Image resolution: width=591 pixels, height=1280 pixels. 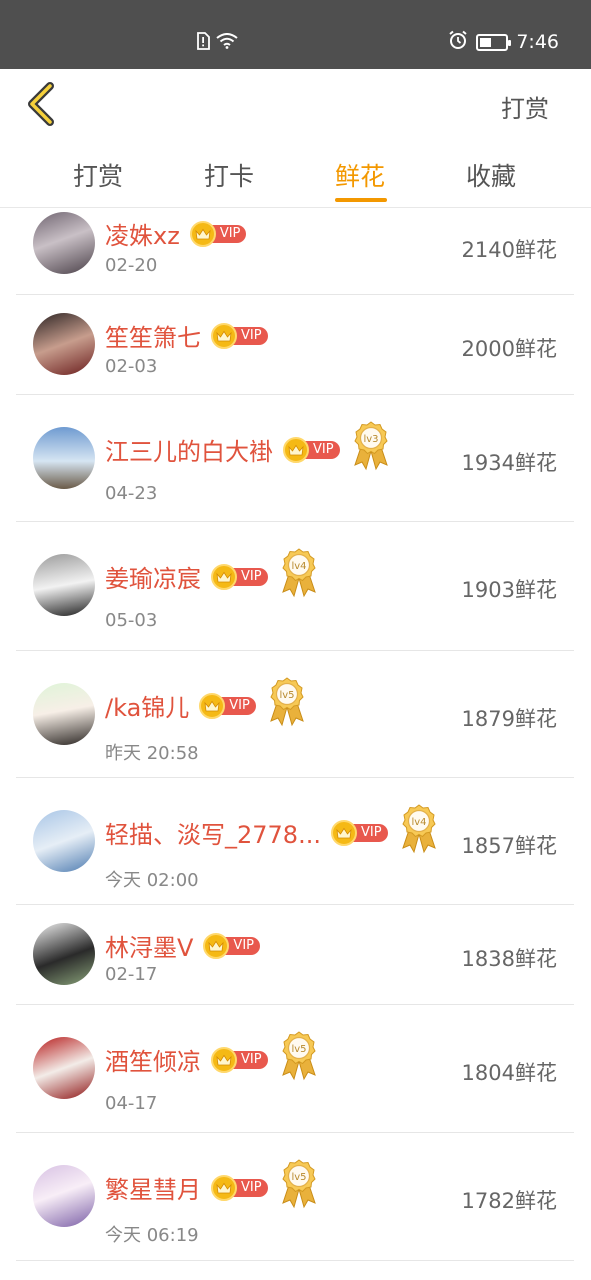 I want to click on username: 凌姝xz, so click(x=142, y=233).